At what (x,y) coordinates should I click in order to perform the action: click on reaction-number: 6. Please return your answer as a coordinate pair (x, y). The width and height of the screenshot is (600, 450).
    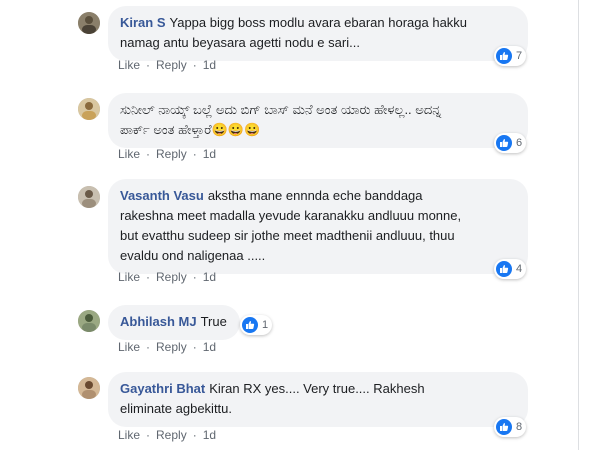
    Looking at the image, I should click on (519, 143).